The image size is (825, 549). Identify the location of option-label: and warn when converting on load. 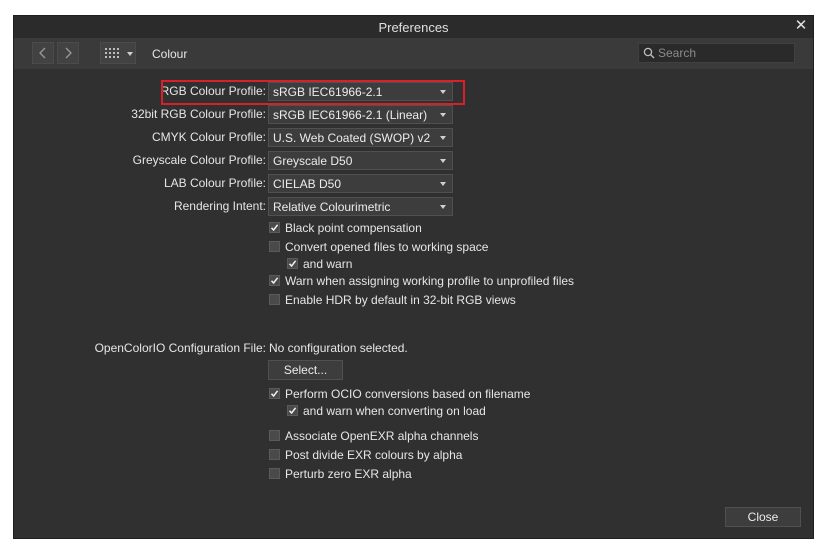
(394, 411).